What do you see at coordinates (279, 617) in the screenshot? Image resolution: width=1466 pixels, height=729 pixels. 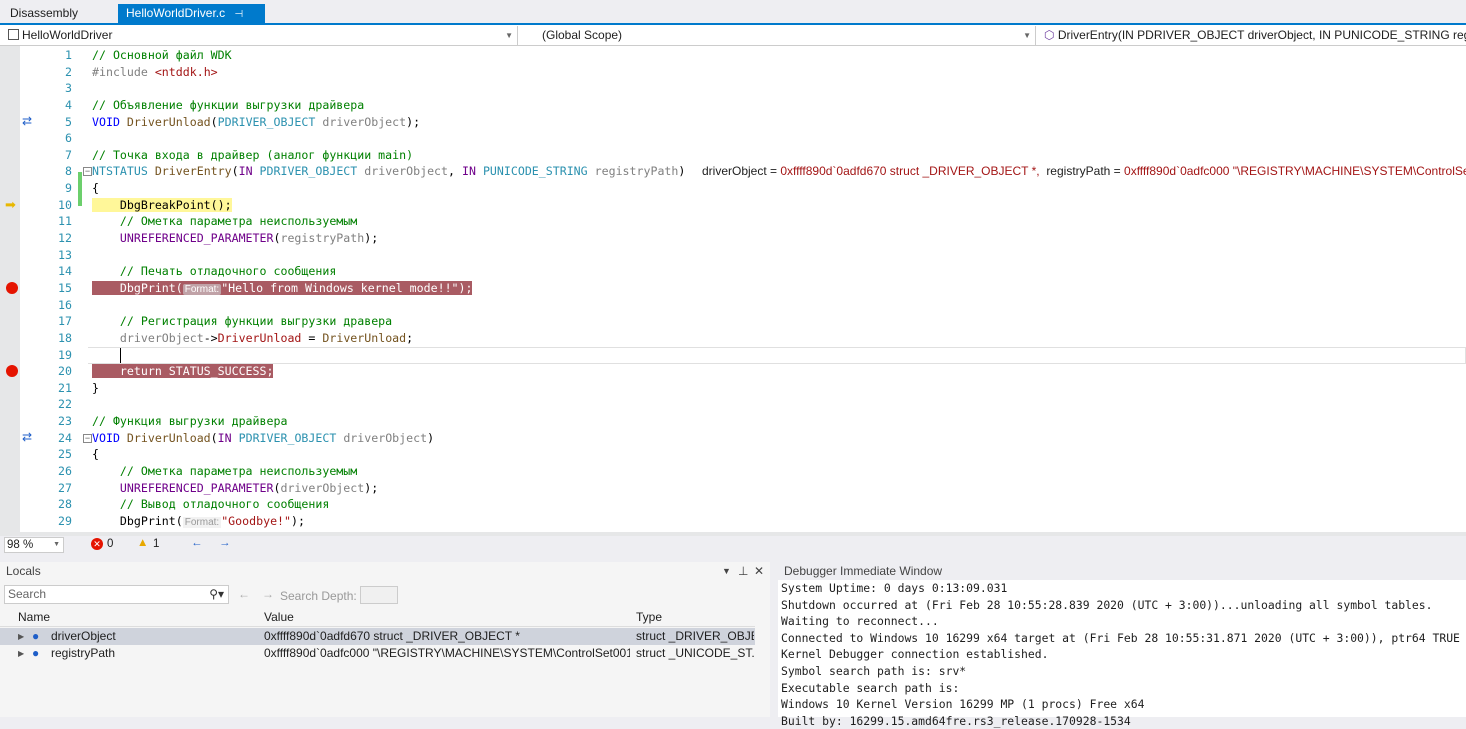 I see `column-header-value: Value` at bounding box center [279, 617].